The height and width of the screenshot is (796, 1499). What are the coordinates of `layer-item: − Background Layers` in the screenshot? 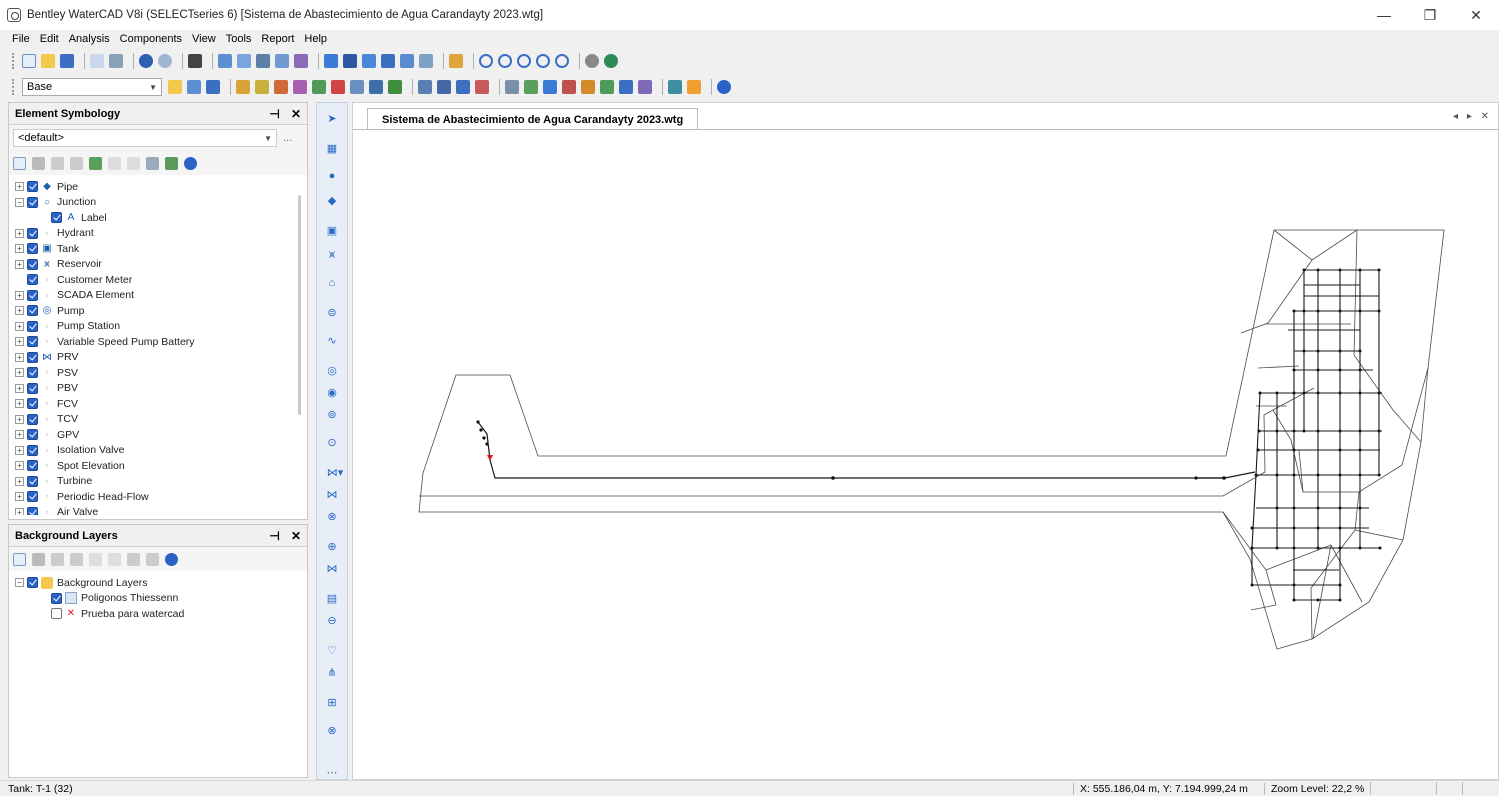 It's located at (161, 583).